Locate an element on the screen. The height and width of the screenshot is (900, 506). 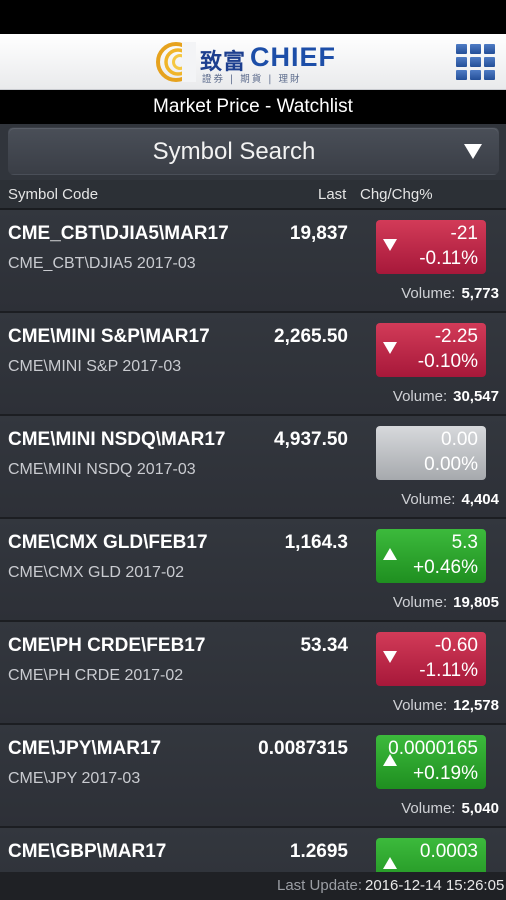
watchlist-row: CME\GBP\MAR17 1.2695 0.0003 is located at coordinates (253, 850).